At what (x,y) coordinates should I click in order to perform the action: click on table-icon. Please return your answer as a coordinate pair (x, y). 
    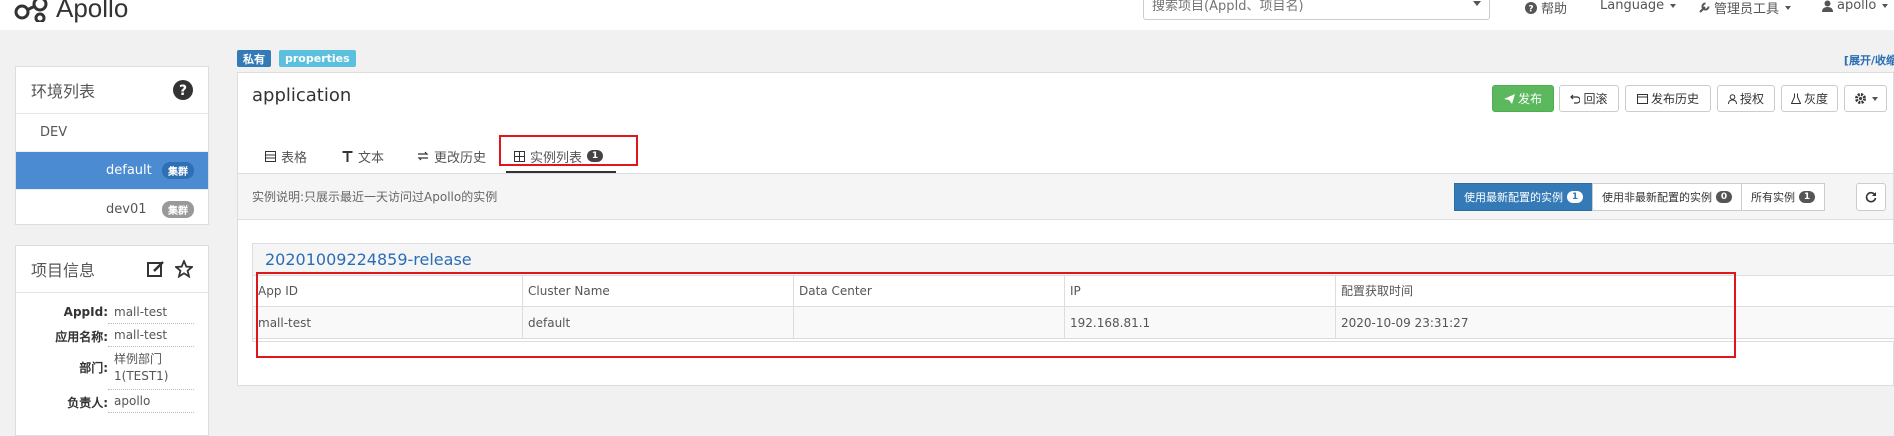
    Looking at the image, I should click on (270, 156).